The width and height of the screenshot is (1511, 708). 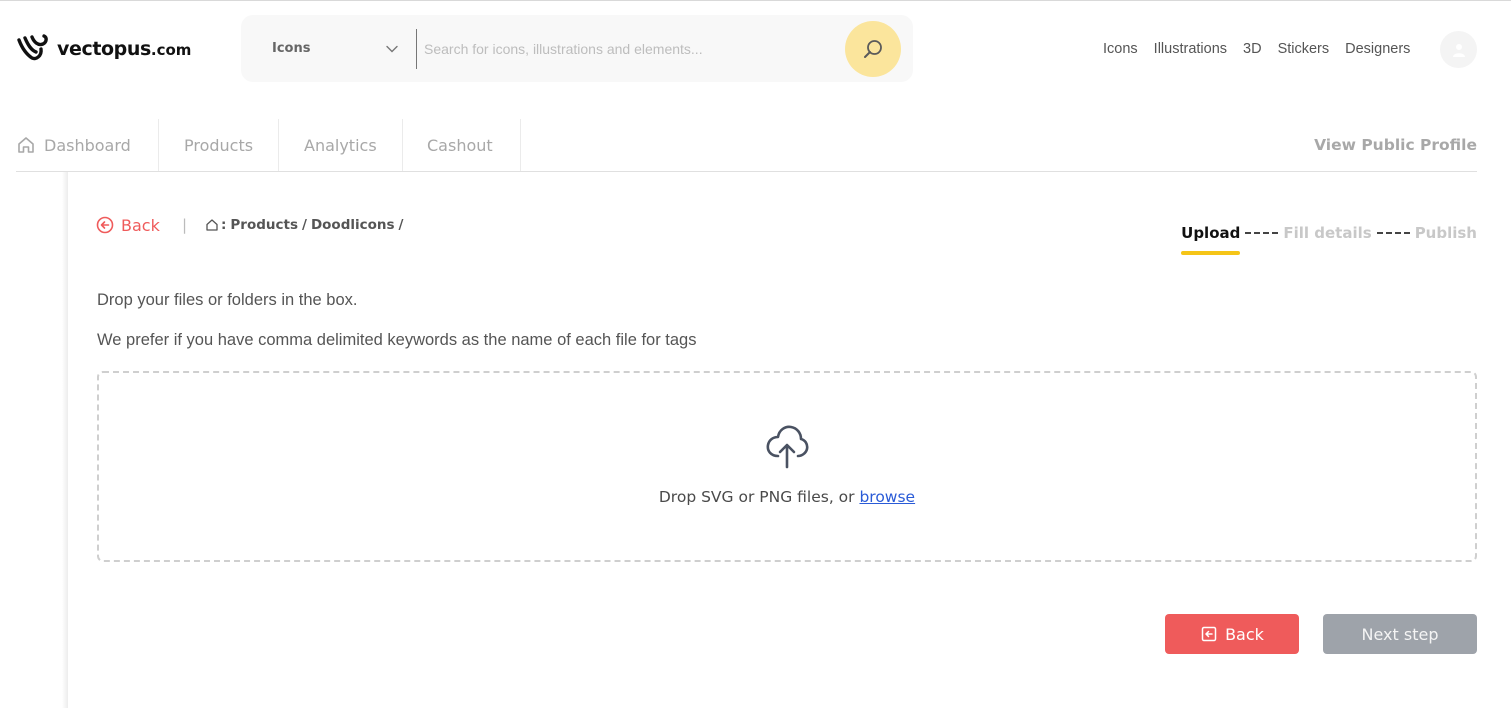 I want to click on octopus-logo-icon, so click(x=32, y=47).